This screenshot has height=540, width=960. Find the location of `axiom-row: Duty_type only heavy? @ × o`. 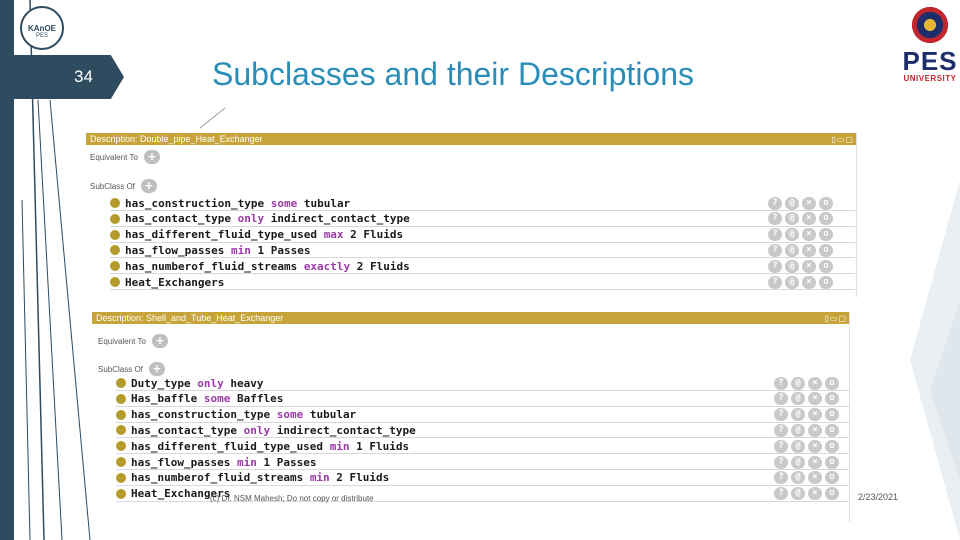

axiom-row: Duty_type only heavy? @ × o is located at coordinates (482, 383).